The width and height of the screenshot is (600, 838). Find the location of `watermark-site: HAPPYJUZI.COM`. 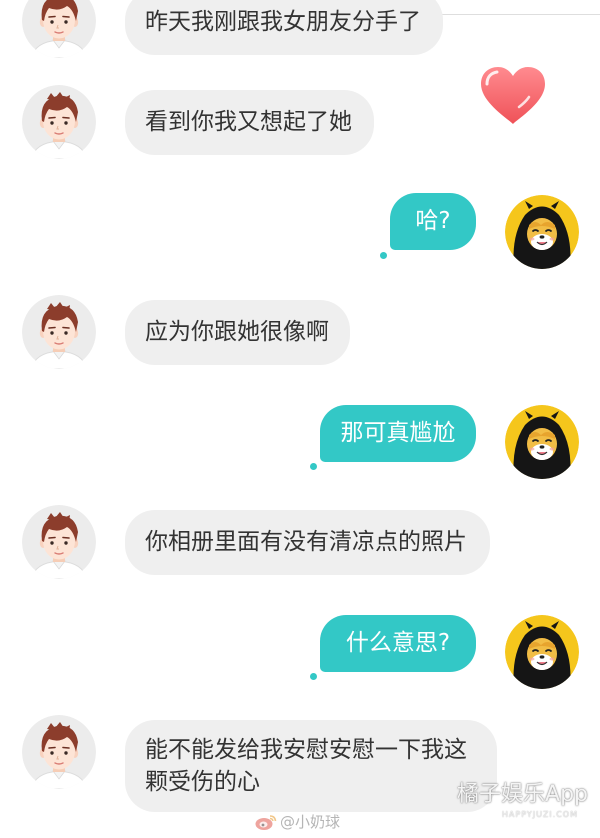

watermark-site: HAPPYJUZI.COM is located at coordinates (539, 814).